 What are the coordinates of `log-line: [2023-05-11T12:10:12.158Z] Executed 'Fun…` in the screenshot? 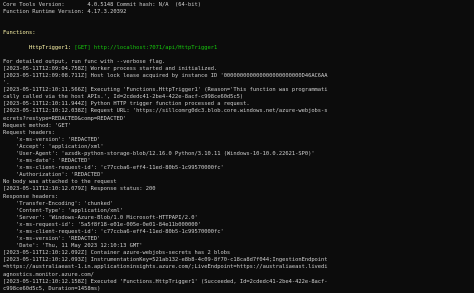 It's located at (165, 281).